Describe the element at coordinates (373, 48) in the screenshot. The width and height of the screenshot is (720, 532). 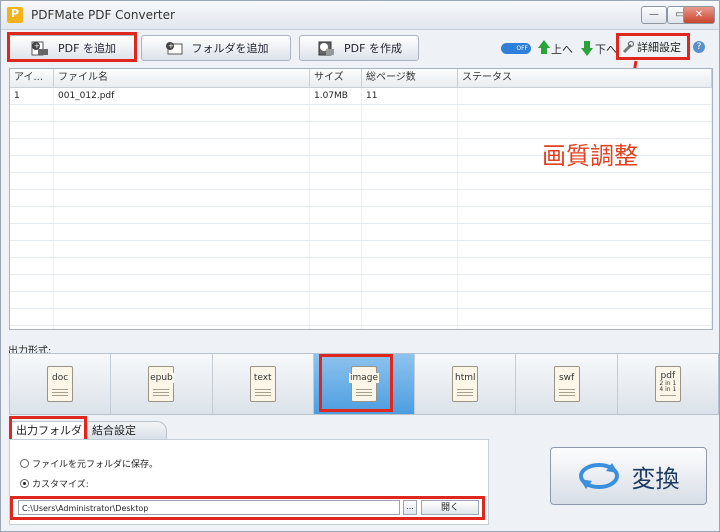
I see `create-pdf-label: PDF を作成` at that location.